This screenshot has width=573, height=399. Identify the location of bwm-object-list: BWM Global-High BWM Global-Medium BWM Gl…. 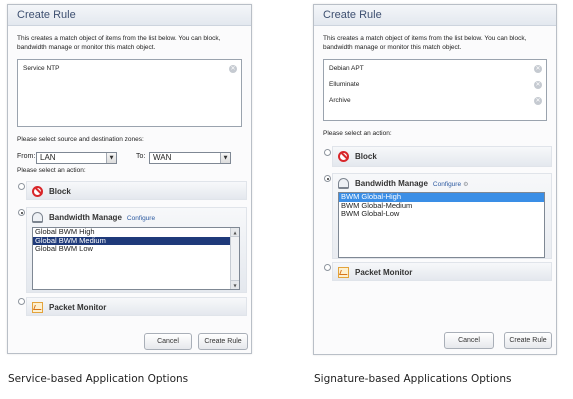
(441, 225).